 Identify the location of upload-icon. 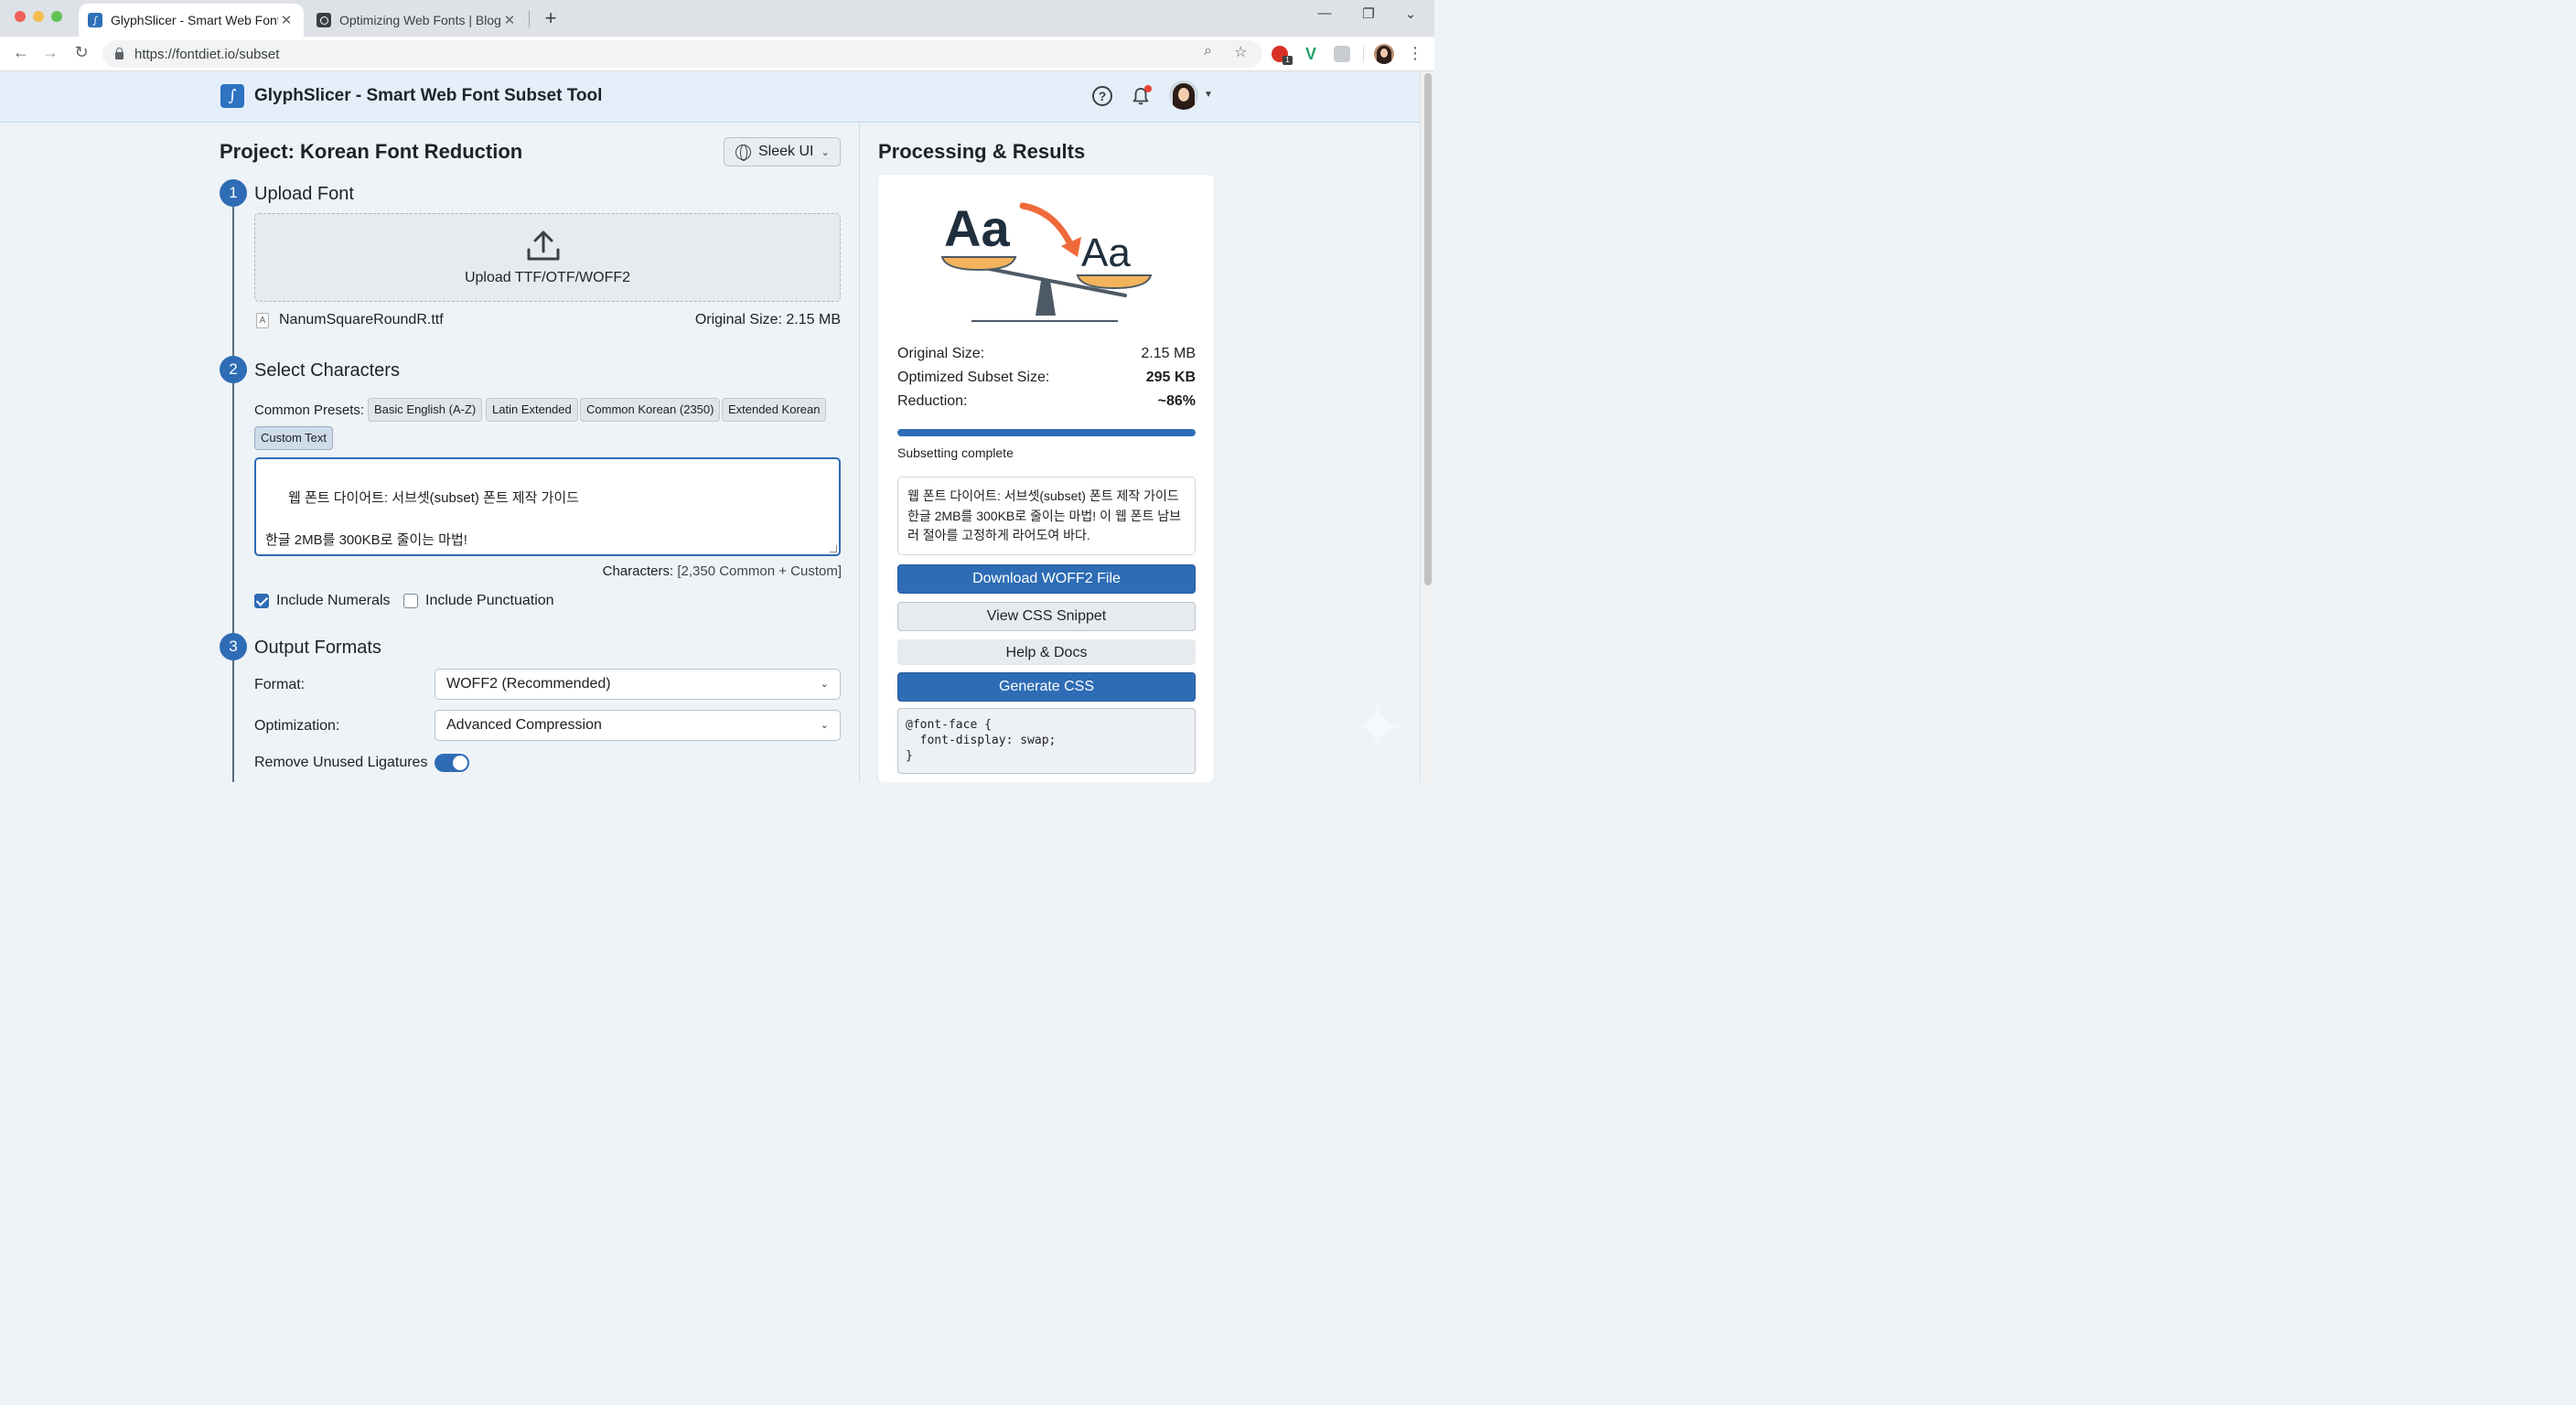
(543, 246).